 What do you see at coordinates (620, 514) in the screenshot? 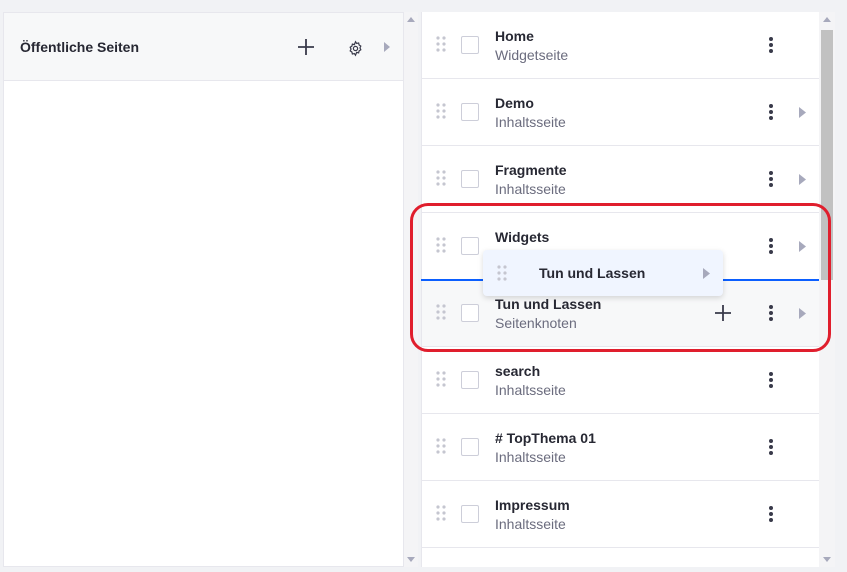
I see `page-row-impressum: Impressum Inhaltsseite` at bounding box center [620, 514].